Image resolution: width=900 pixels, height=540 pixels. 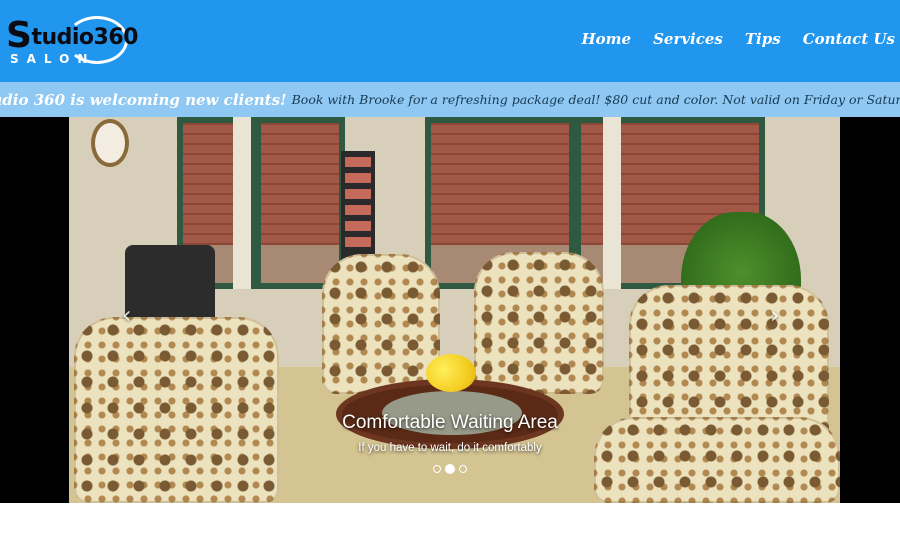 What do you see at coordinates (539, 323) in the screenshot?
I see `armchair-back-right` at bounding box center [539, 323].